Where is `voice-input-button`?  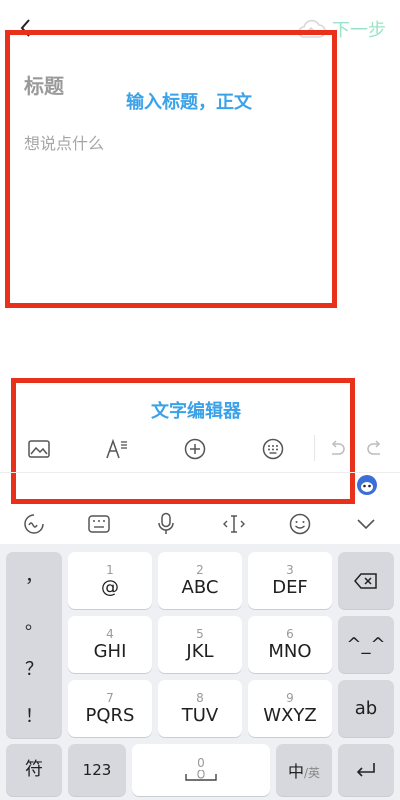 voice-input-button is located at coordinates (166, 524).